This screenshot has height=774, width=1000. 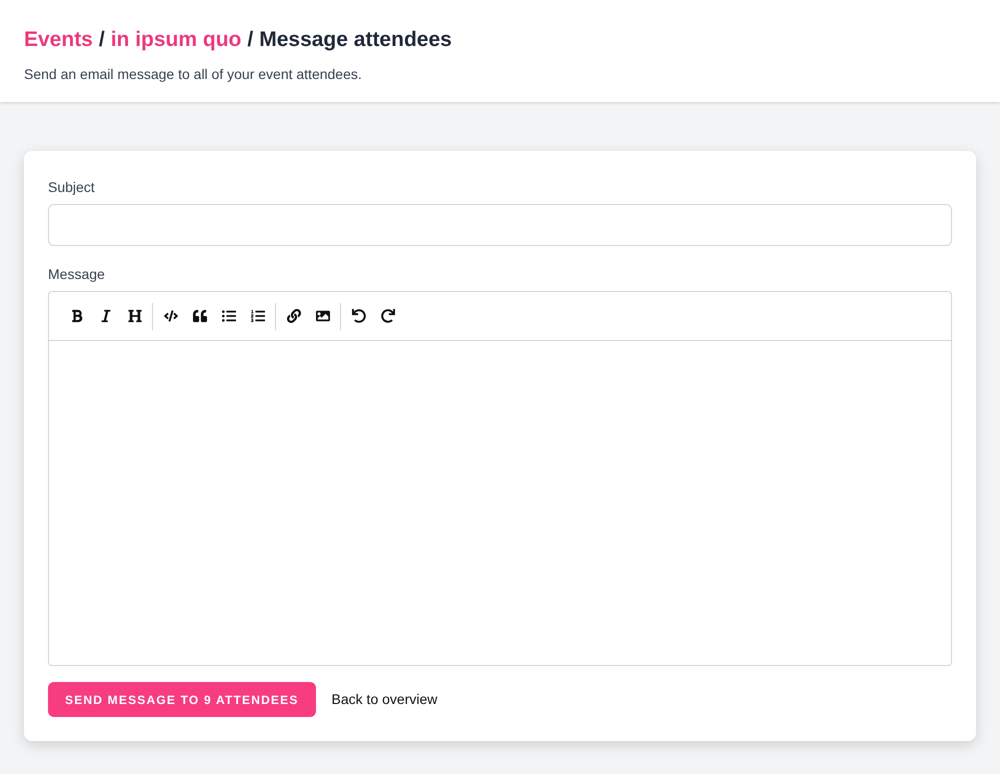 What do you see at coordinates (193, 74) in the screenshot?
I see `page-description: Send an email message to all of your event attendees.` at bounding box center [193, 74].